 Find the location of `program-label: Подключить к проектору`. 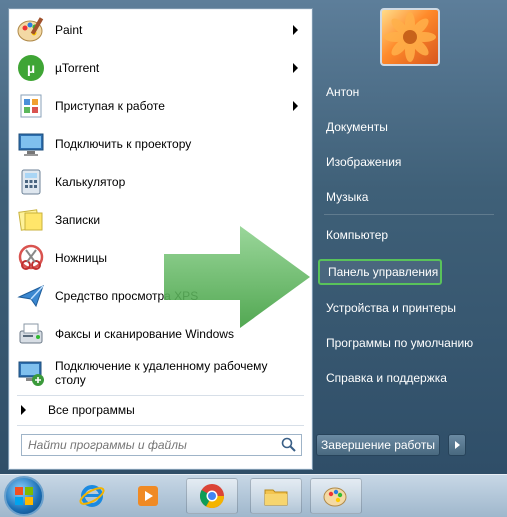

program-label: Подключить к проектору is located at coordinates (123, 144).